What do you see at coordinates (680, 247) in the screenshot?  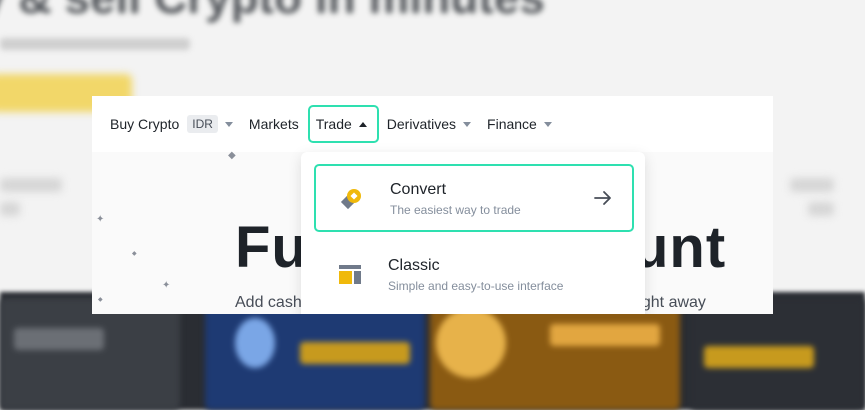 I see `hero-title-end: unt` at bounding box center [680, 247].